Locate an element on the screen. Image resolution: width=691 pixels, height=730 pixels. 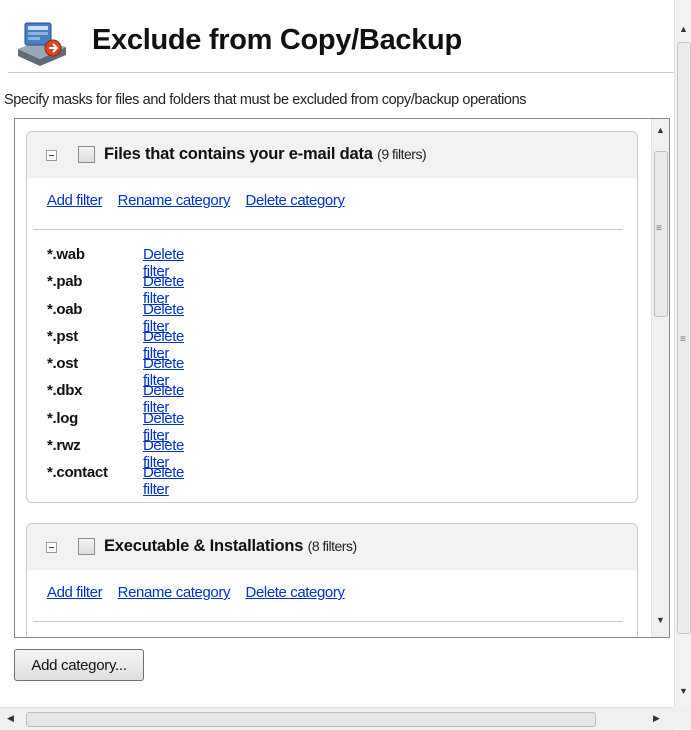
filter-count: (8 filters) is located at coordinates (332, 546).